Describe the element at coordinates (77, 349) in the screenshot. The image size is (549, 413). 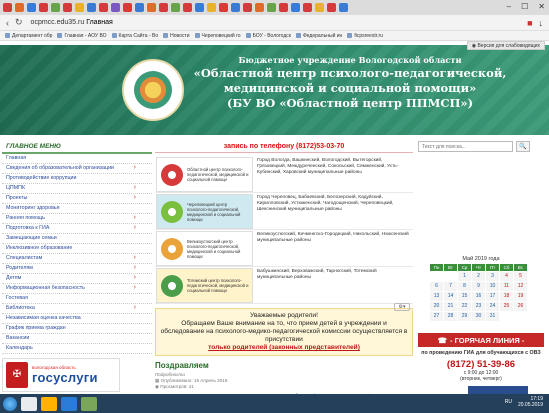
I see `menu-item: Календарь` at that location.